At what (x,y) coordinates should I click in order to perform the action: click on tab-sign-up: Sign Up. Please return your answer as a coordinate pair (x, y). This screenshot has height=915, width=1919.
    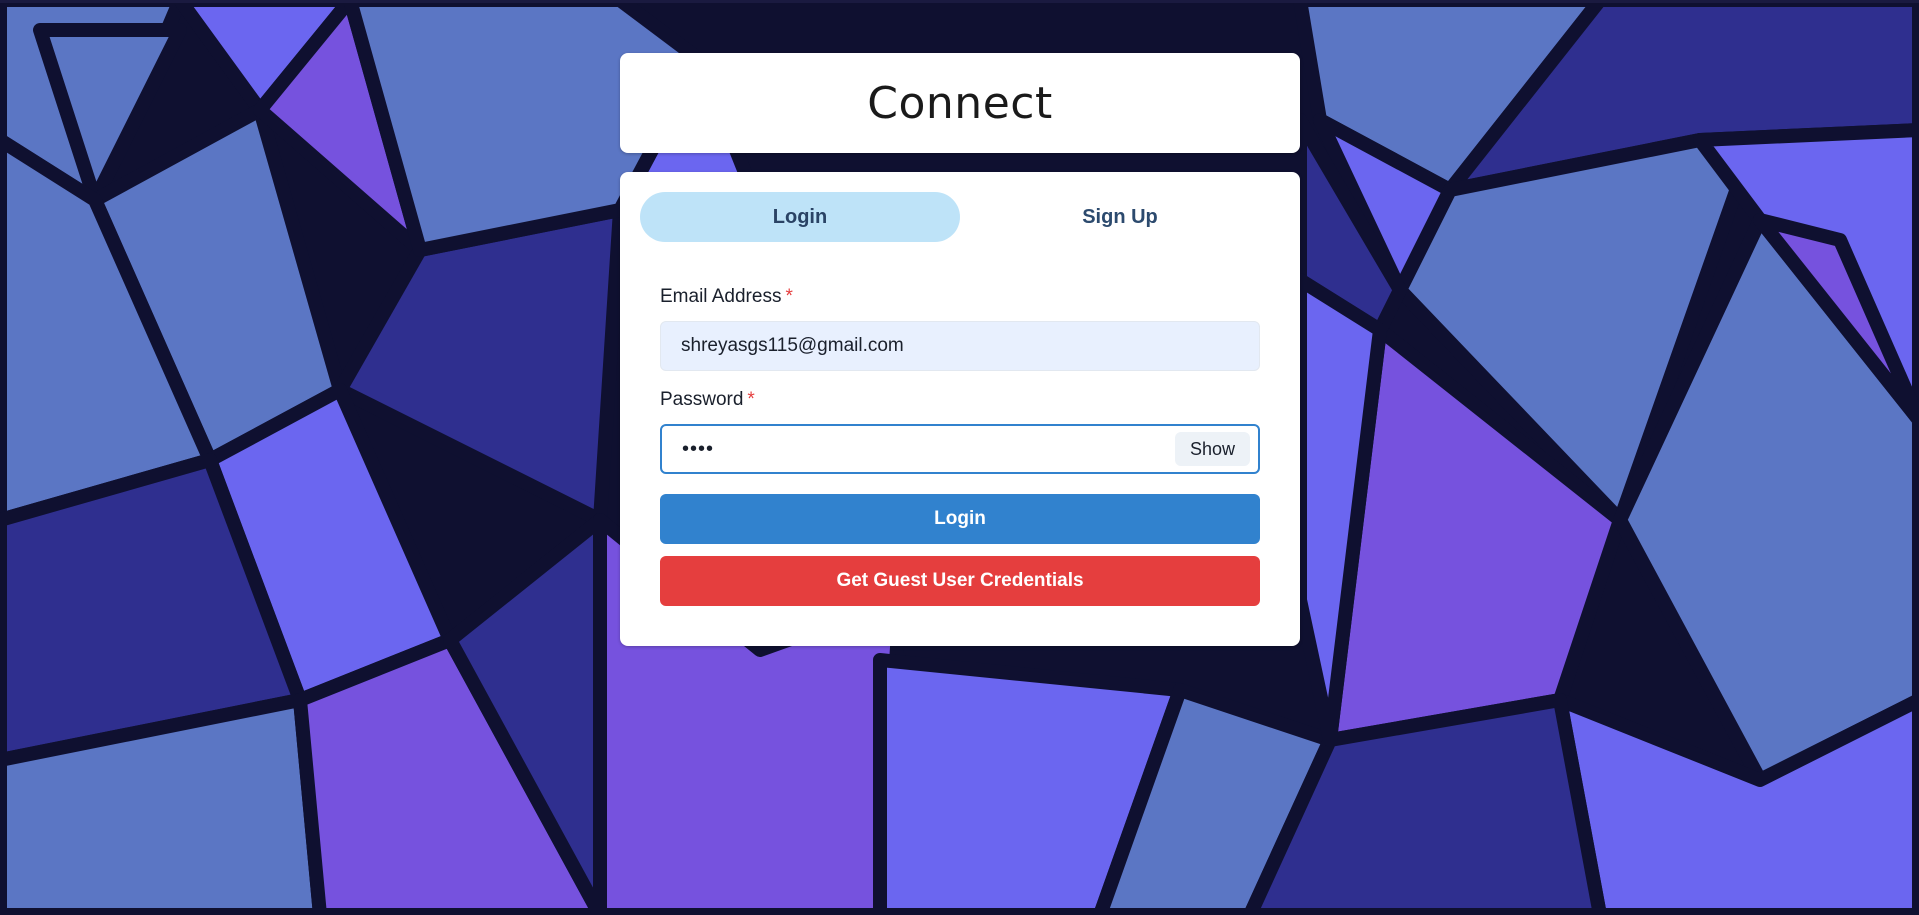
    Looking at the image, I should click on (1120, 217).